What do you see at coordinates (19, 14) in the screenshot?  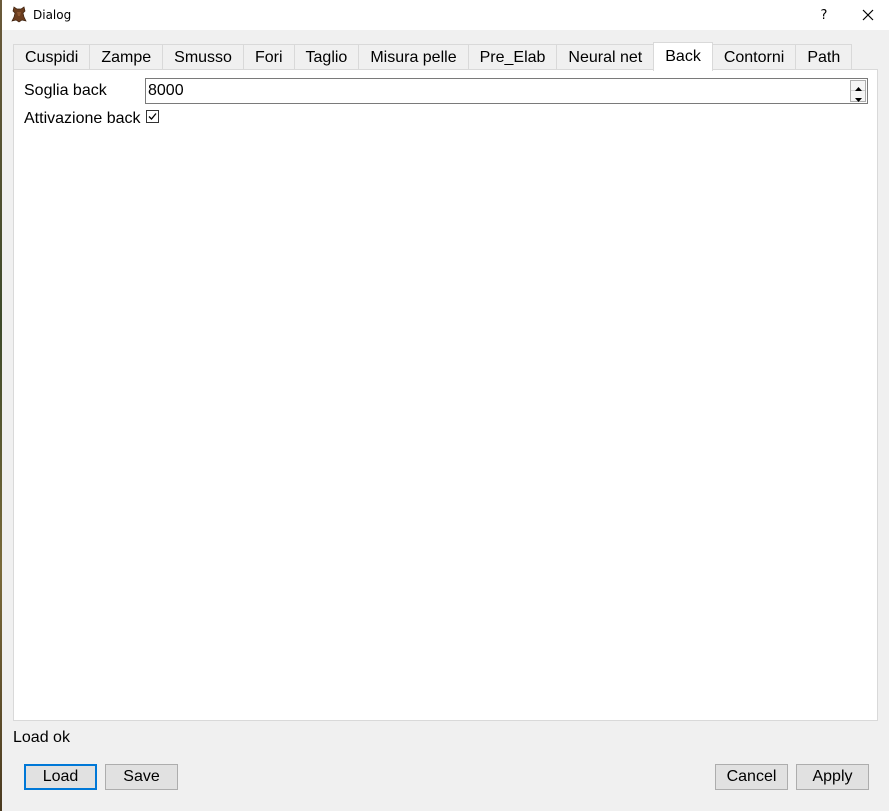 I see `leather-hide-icon` at bounding box center [19, 14].